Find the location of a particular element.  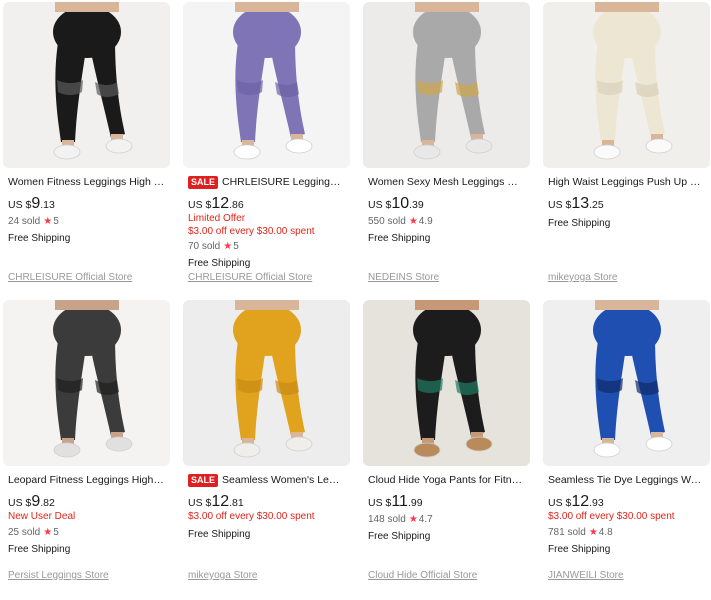

sales-rating: 25 sold ★5 is located at coordinates (86, 532).